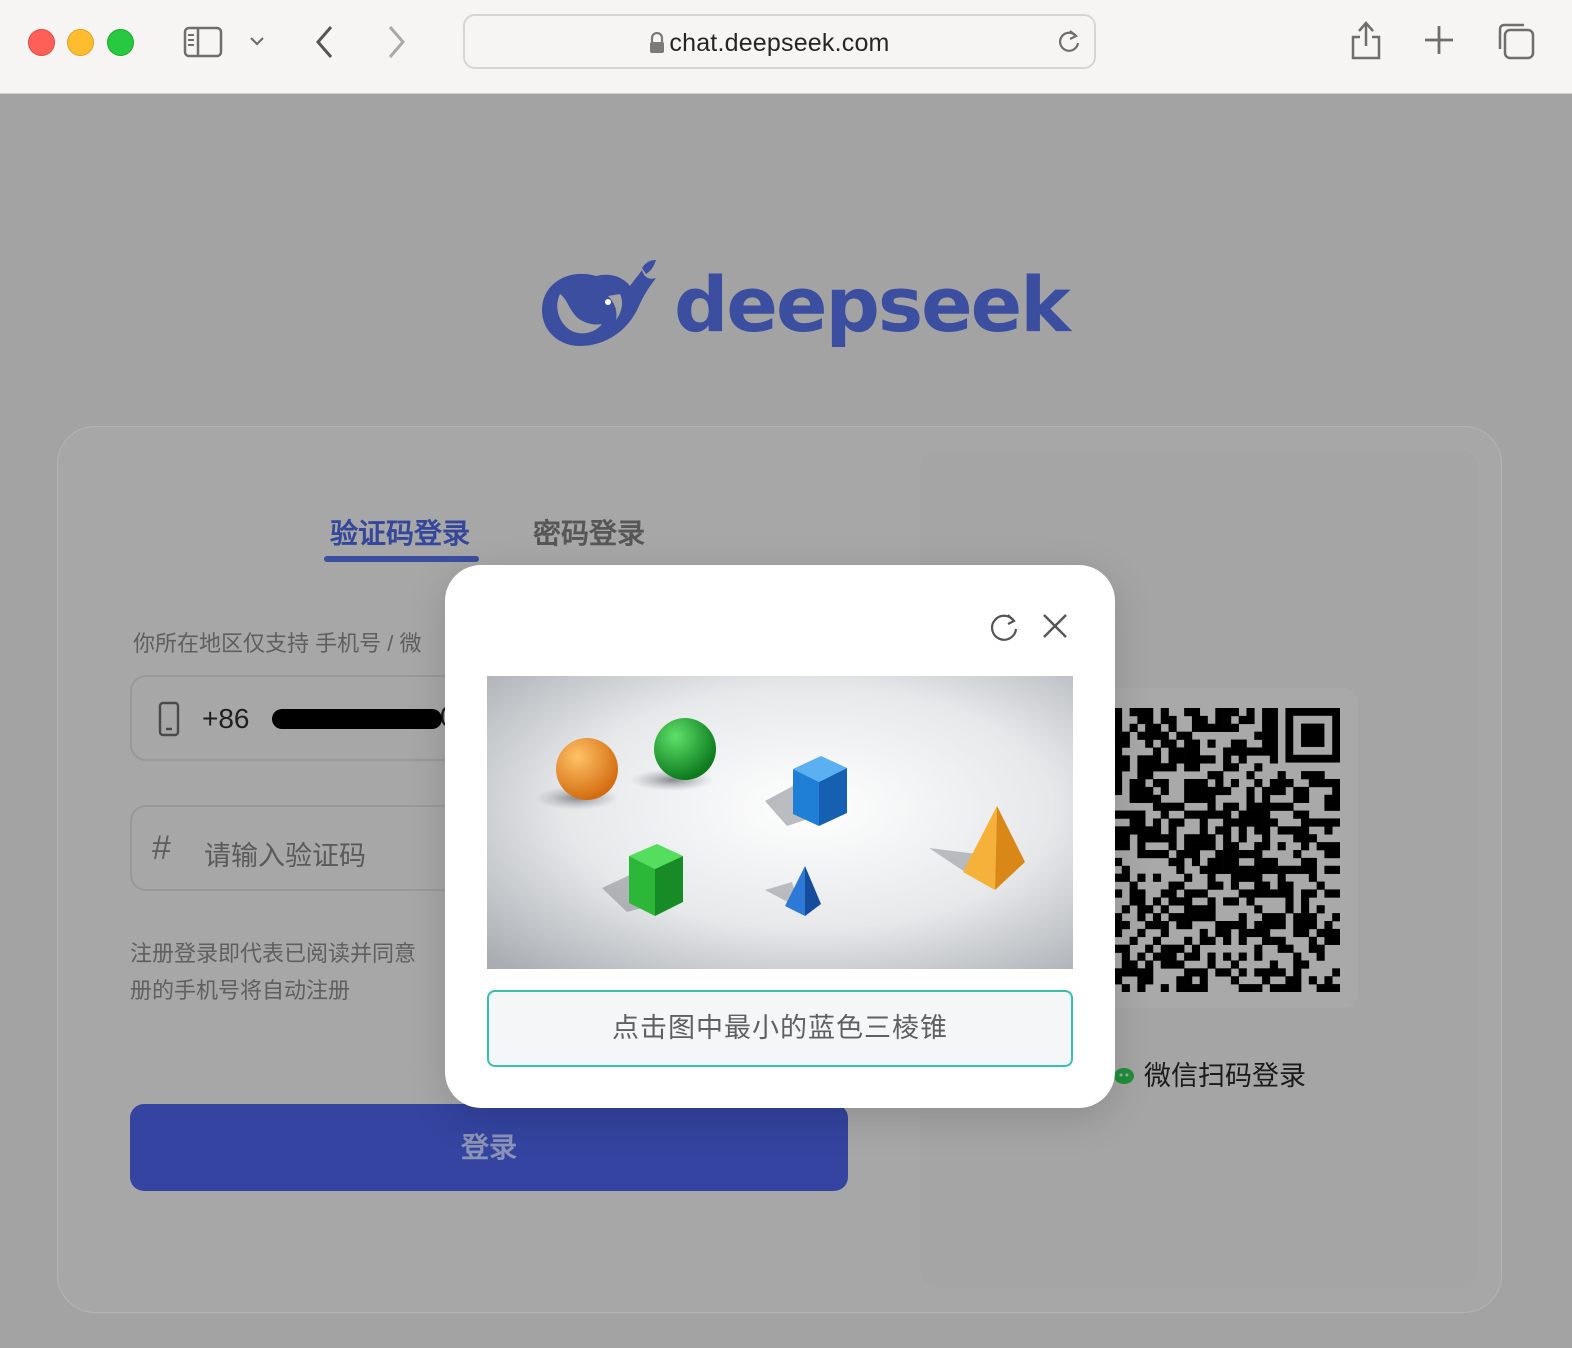 The height and width of the screenshot is (1348, 1572). Describe the element at coordinates (1055, 628) in the screenshot. I see `close-icon` at that location.